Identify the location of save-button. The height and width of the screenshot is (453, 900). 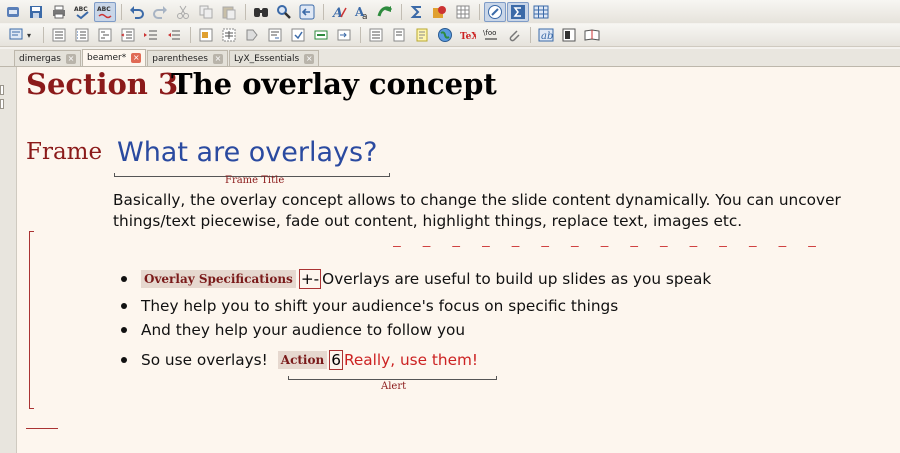
(36, 12).